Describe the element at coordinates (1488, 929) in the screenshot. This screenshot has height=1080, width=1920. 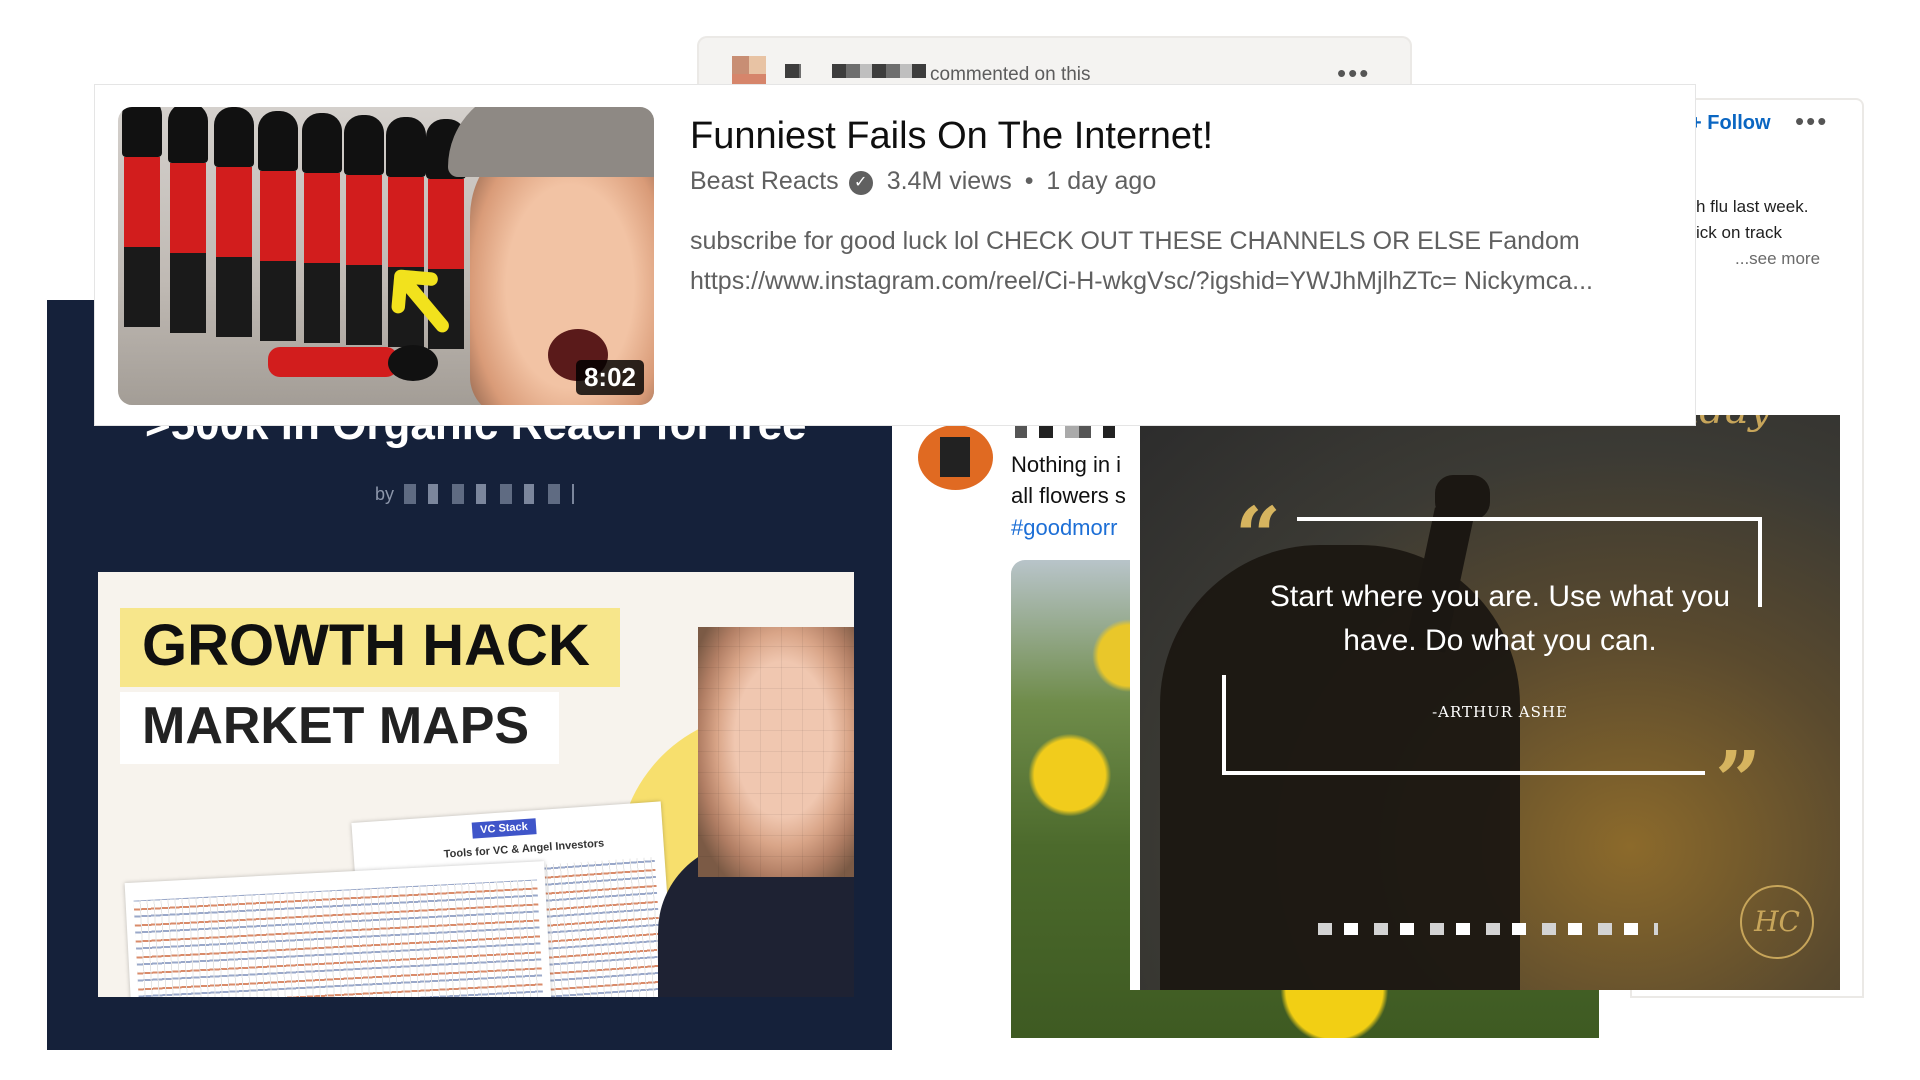
I see `blurred-handle` at that location.